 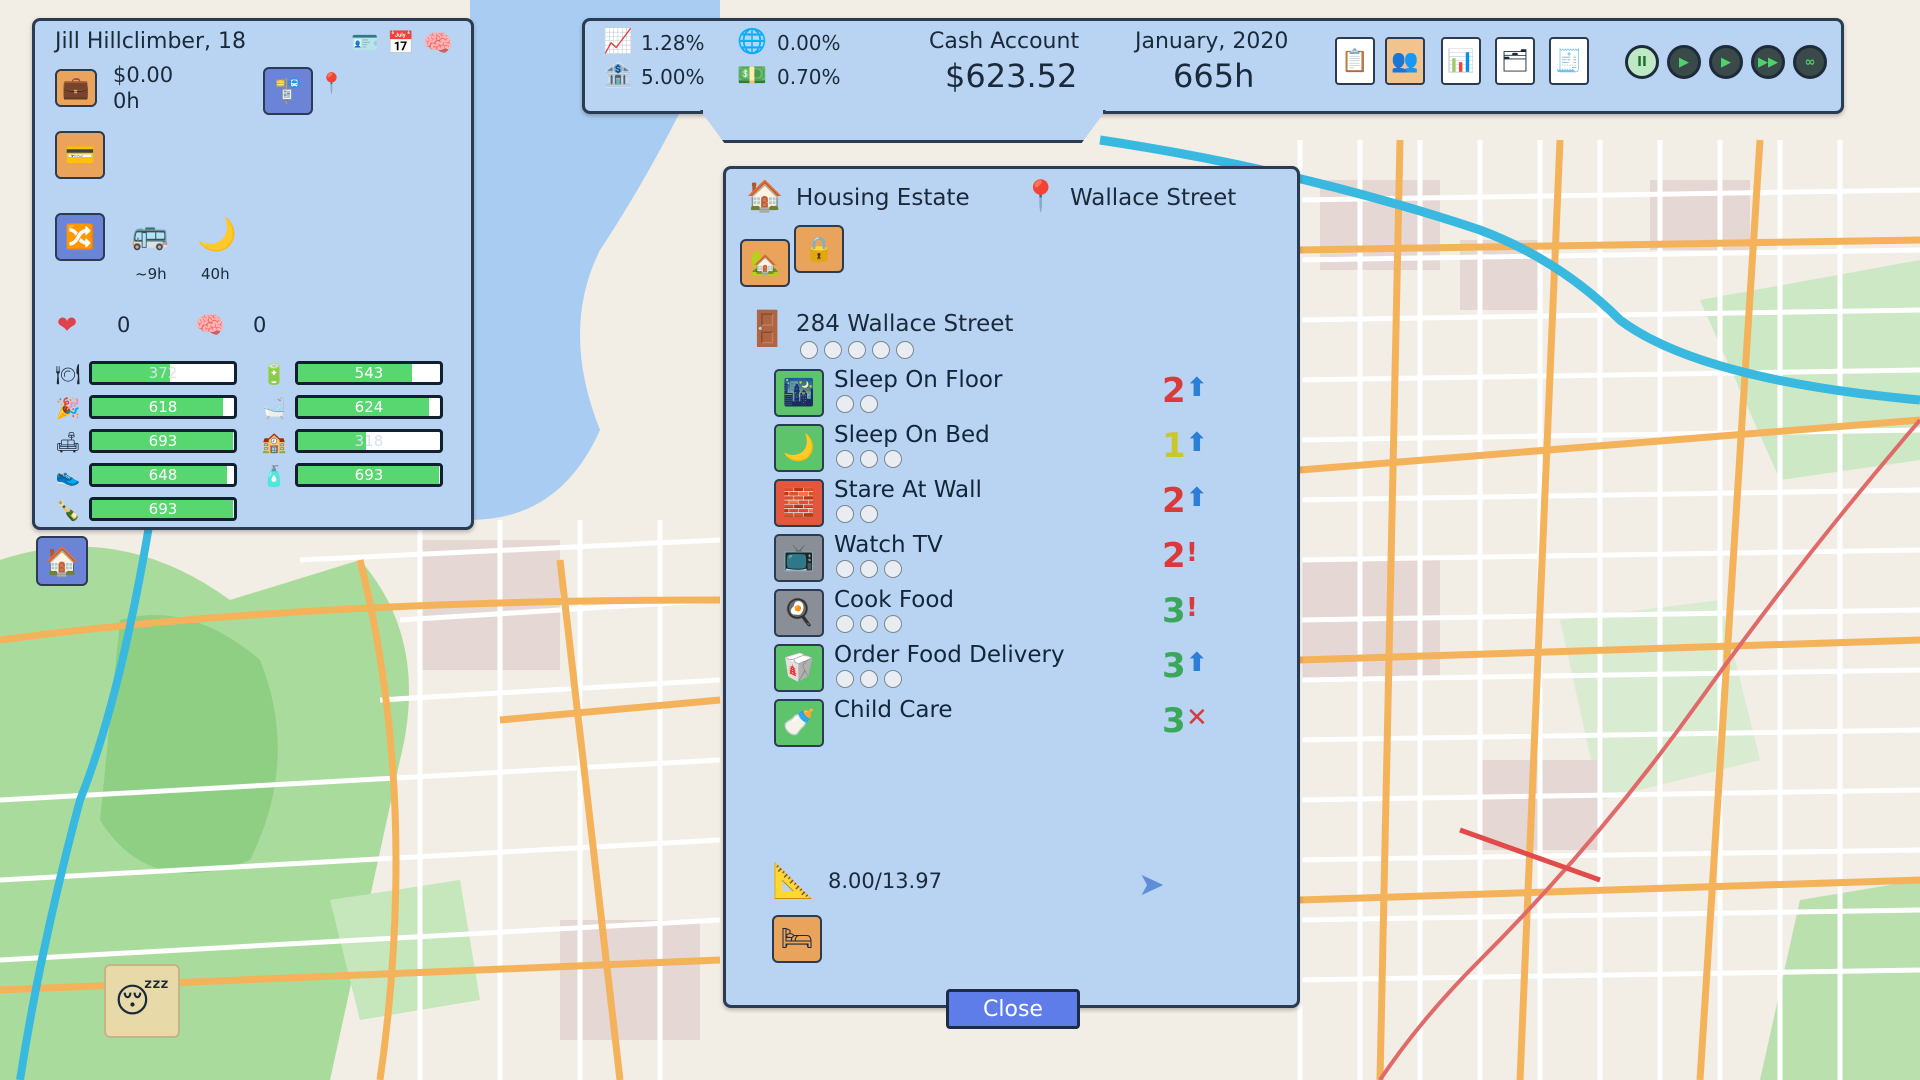 I want to click on bed-icon: 🛏, so click(x=797, y=939).